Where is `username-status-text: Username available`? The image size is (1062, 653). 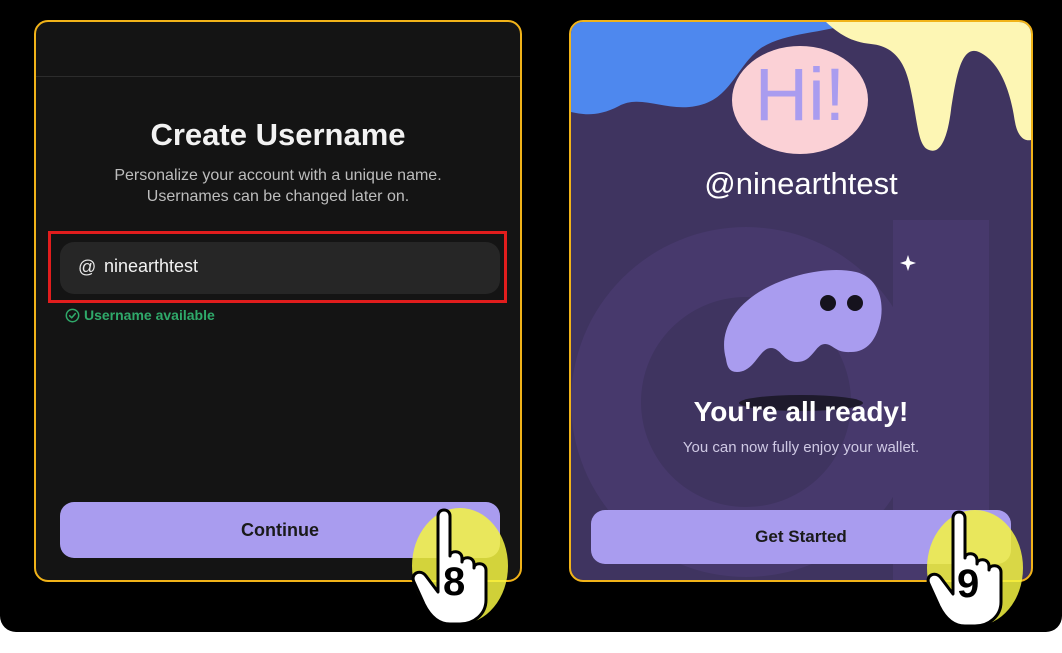 username-status-text: Username available is located at coordinates (149, 315).